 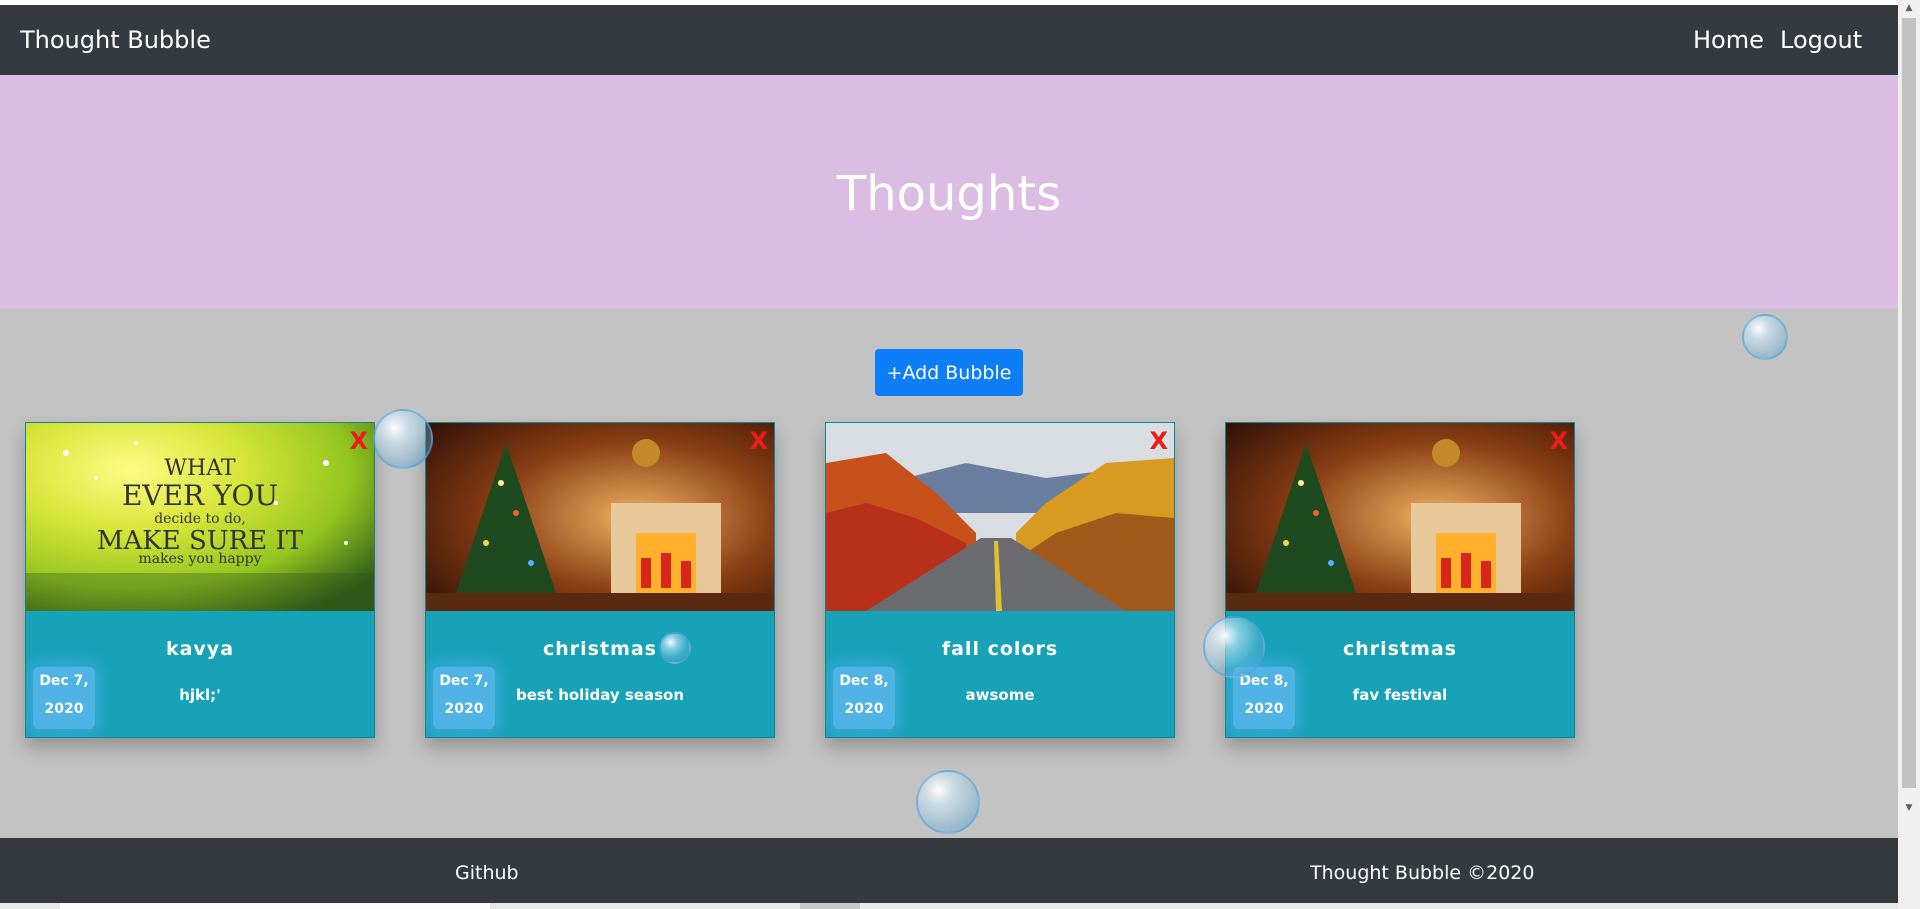 I want to click on card-date-day: Dec 8,, so click(x=864, y=681).